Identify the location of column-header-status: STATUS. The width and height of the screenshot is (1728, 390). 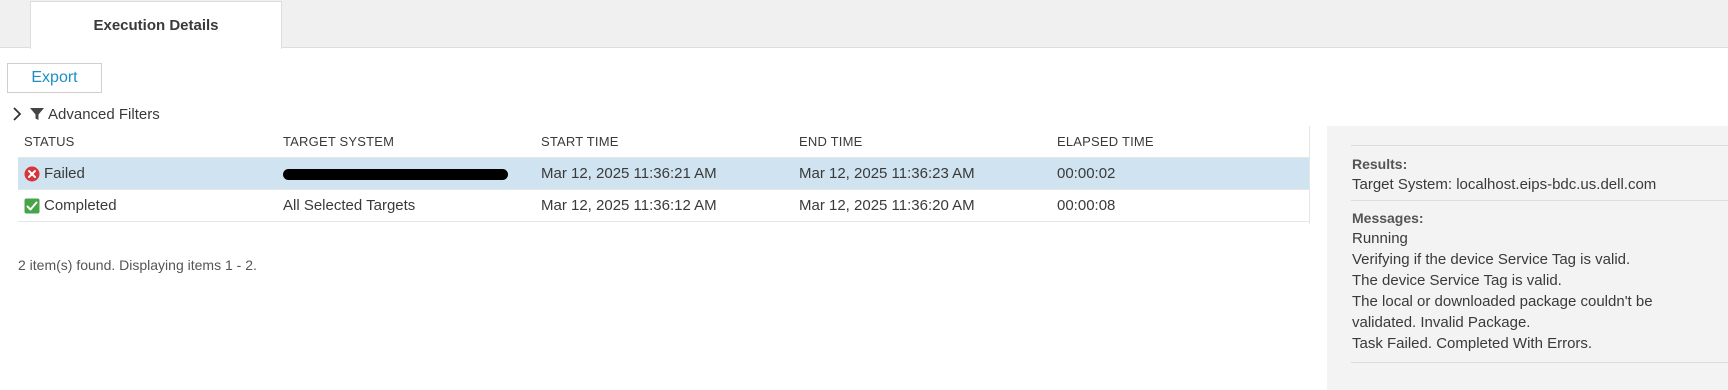
(49, 141).